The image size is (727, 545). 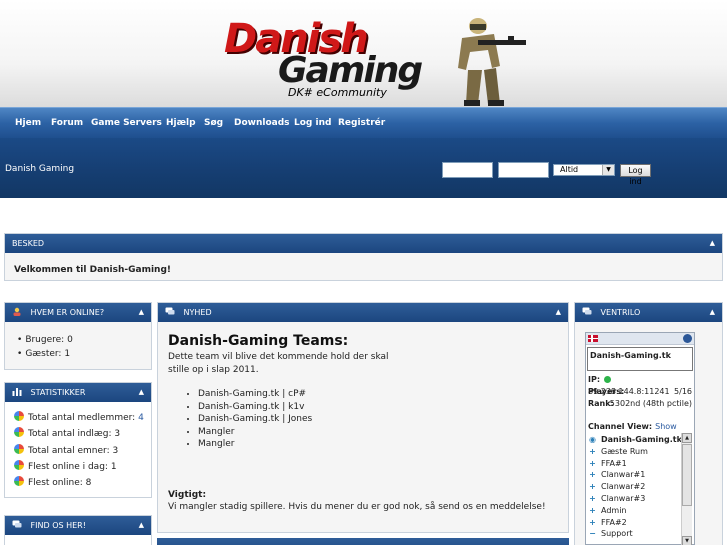 What do you see at coordinates (262, 123) in the screenshot?
I see `nav-downloads: Downloads` at bounding box center [262, 123].